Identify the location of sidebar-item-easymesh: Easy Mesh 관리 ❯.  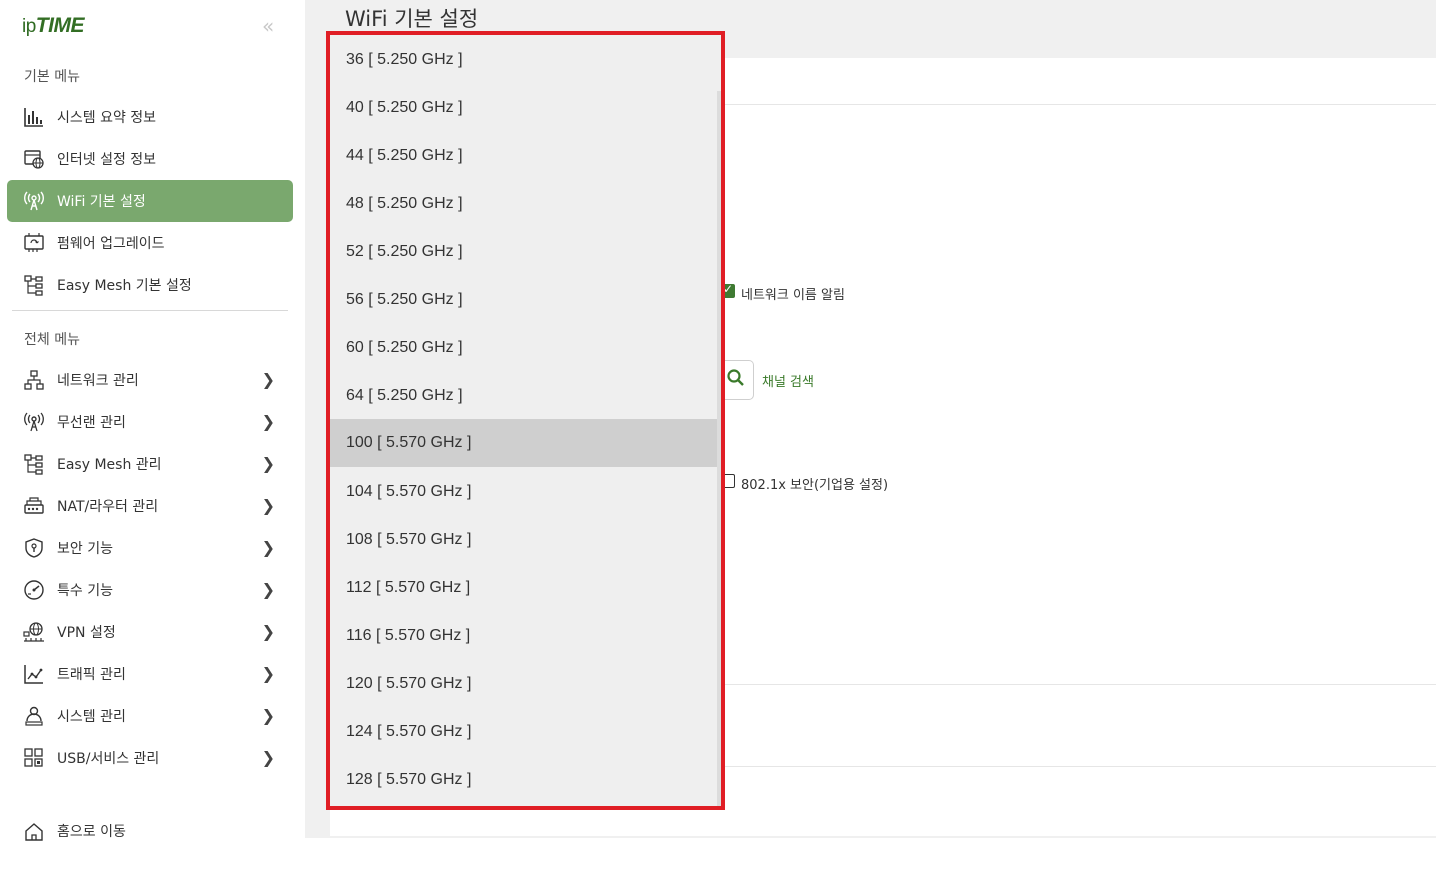
(150, 464).